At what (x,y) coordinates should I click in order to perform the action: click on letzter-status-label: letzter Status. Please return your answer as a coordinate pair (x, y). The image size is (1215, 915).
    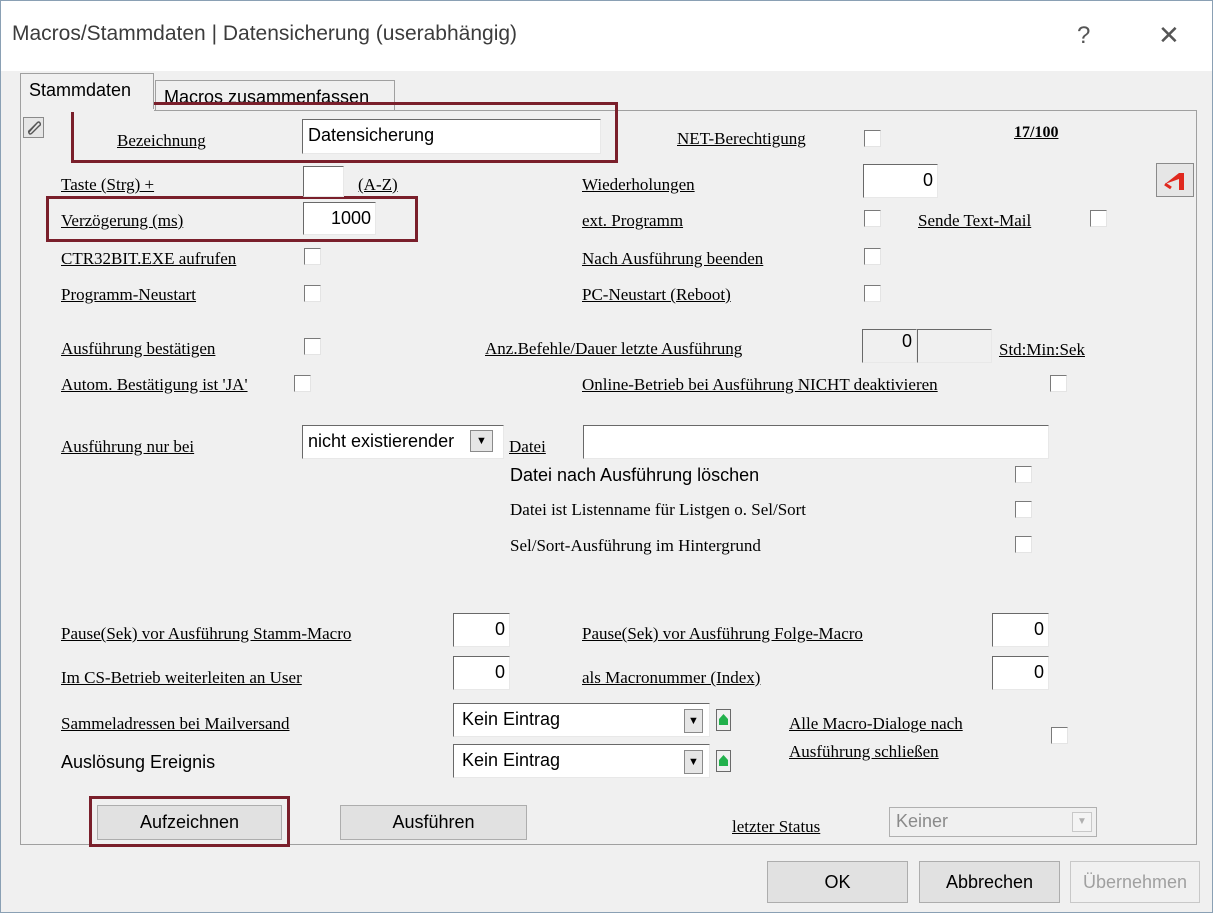
    Looking at the image, I should click on (776, 826).